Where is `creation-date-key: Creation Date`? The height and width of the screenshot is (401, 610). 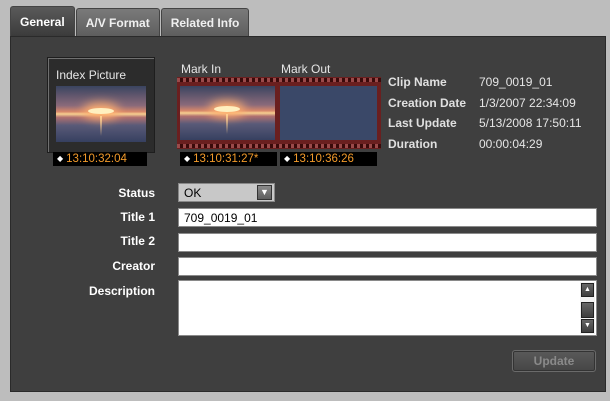 creation-date-key: Creation Date is located at coordinates (427, 103).